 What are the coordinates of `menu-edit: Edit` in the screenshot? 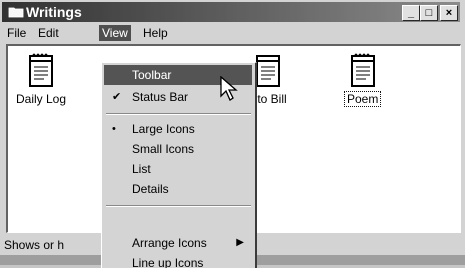 It's located at (48, 33).